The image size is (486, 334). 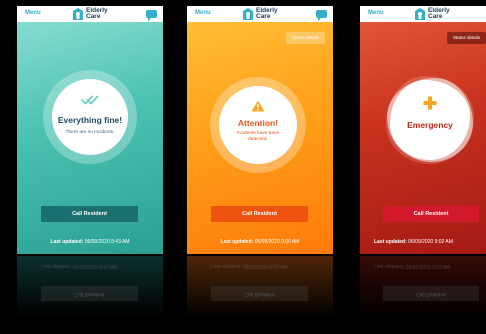 What do you see at coordinates (412, 266) in the screenshot?
I see `reflection-last-updated: Last updated: 06/09/2020 9:02 AM` at bounding box center [412, 266].